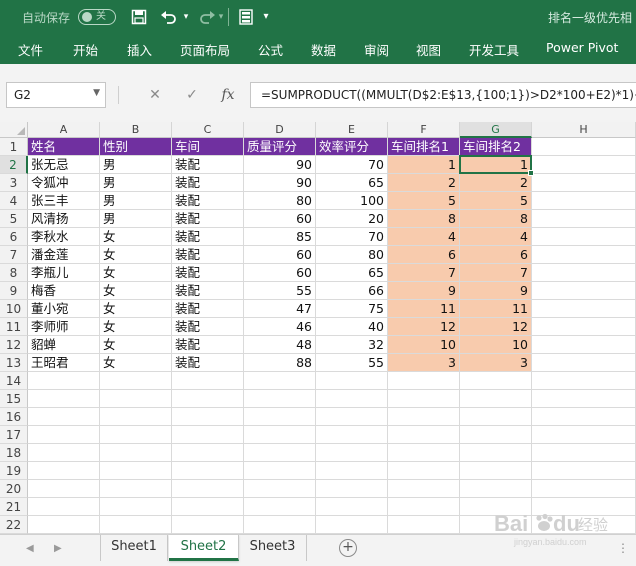  What do you see at coordinates (584, 219) in the screenshot?
I see `cell-h5` at bounding box center [584, 219].